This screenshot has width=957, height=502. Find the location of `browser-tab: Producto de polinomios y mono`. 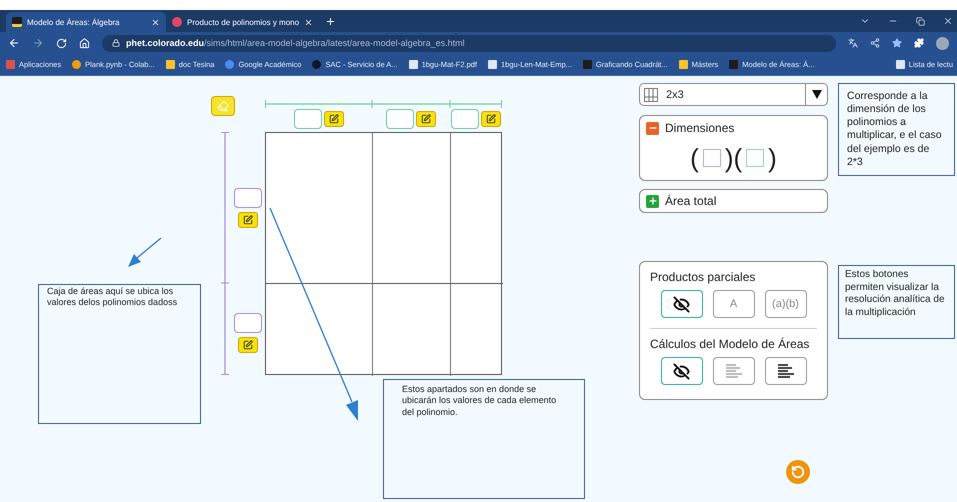

browser-tab: Producto de polinomios y mono is located at coordinates (243, 22).